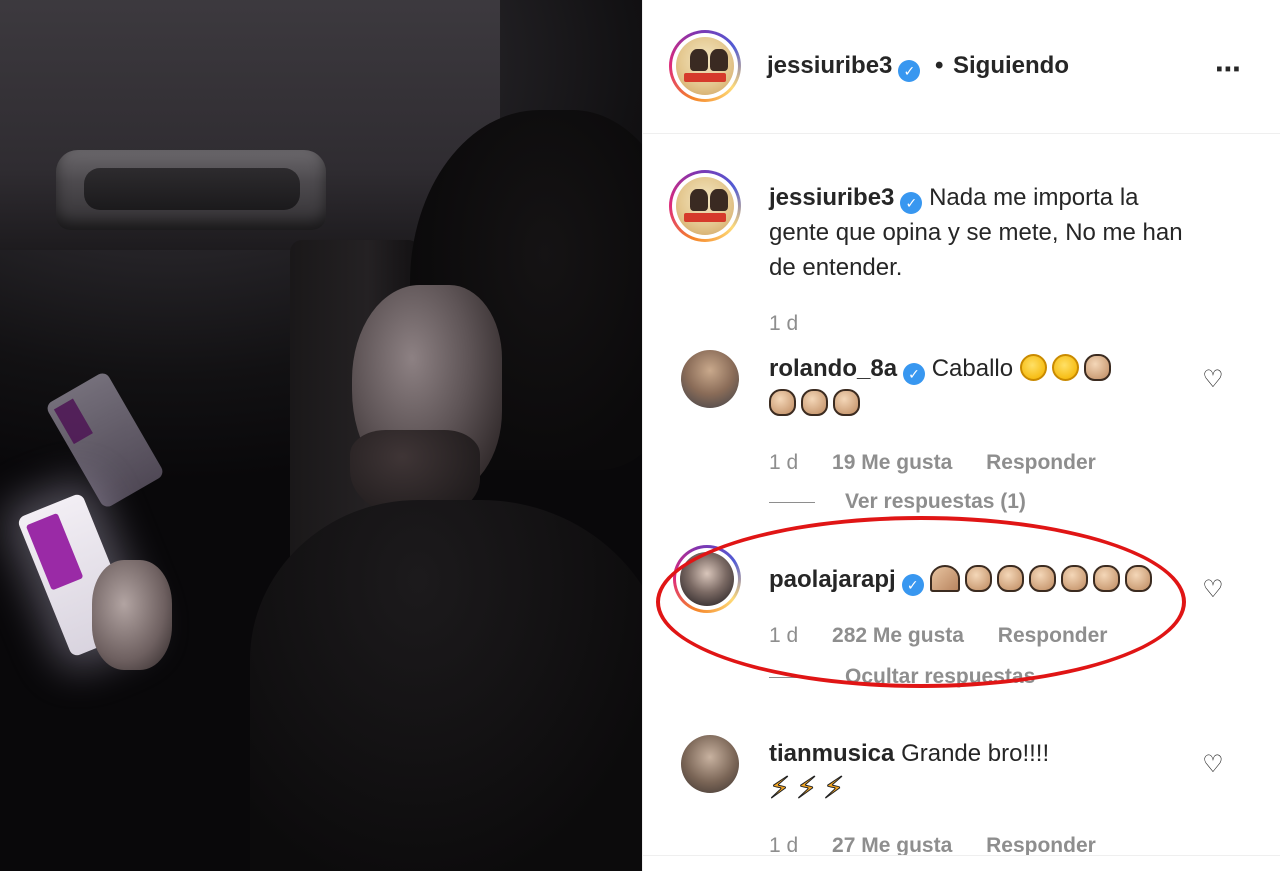 The image size is (1280, 871). Describe the element at coordinates (705, 66) in the screenshot. I see `author-avatar` at that location.